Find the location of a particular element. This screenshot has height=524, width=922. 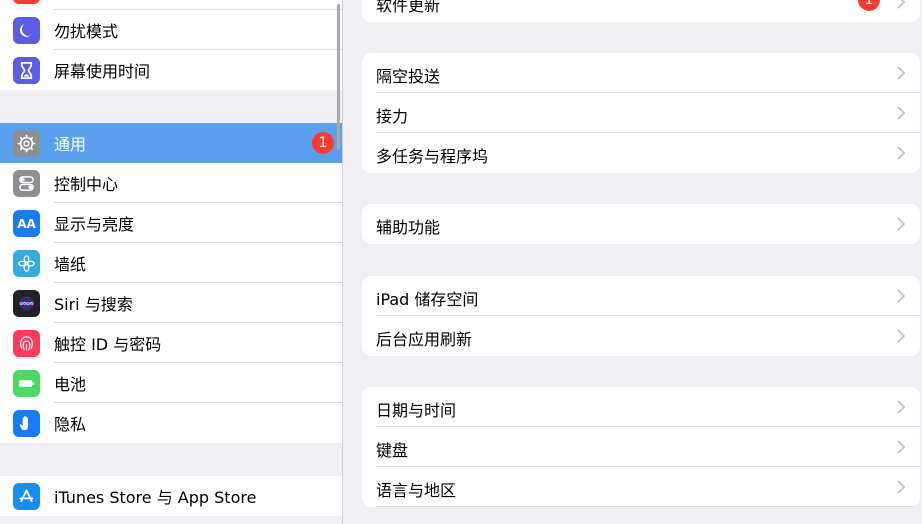

row-software-update: 软件更新 1 is located at coordinates (641, 11).